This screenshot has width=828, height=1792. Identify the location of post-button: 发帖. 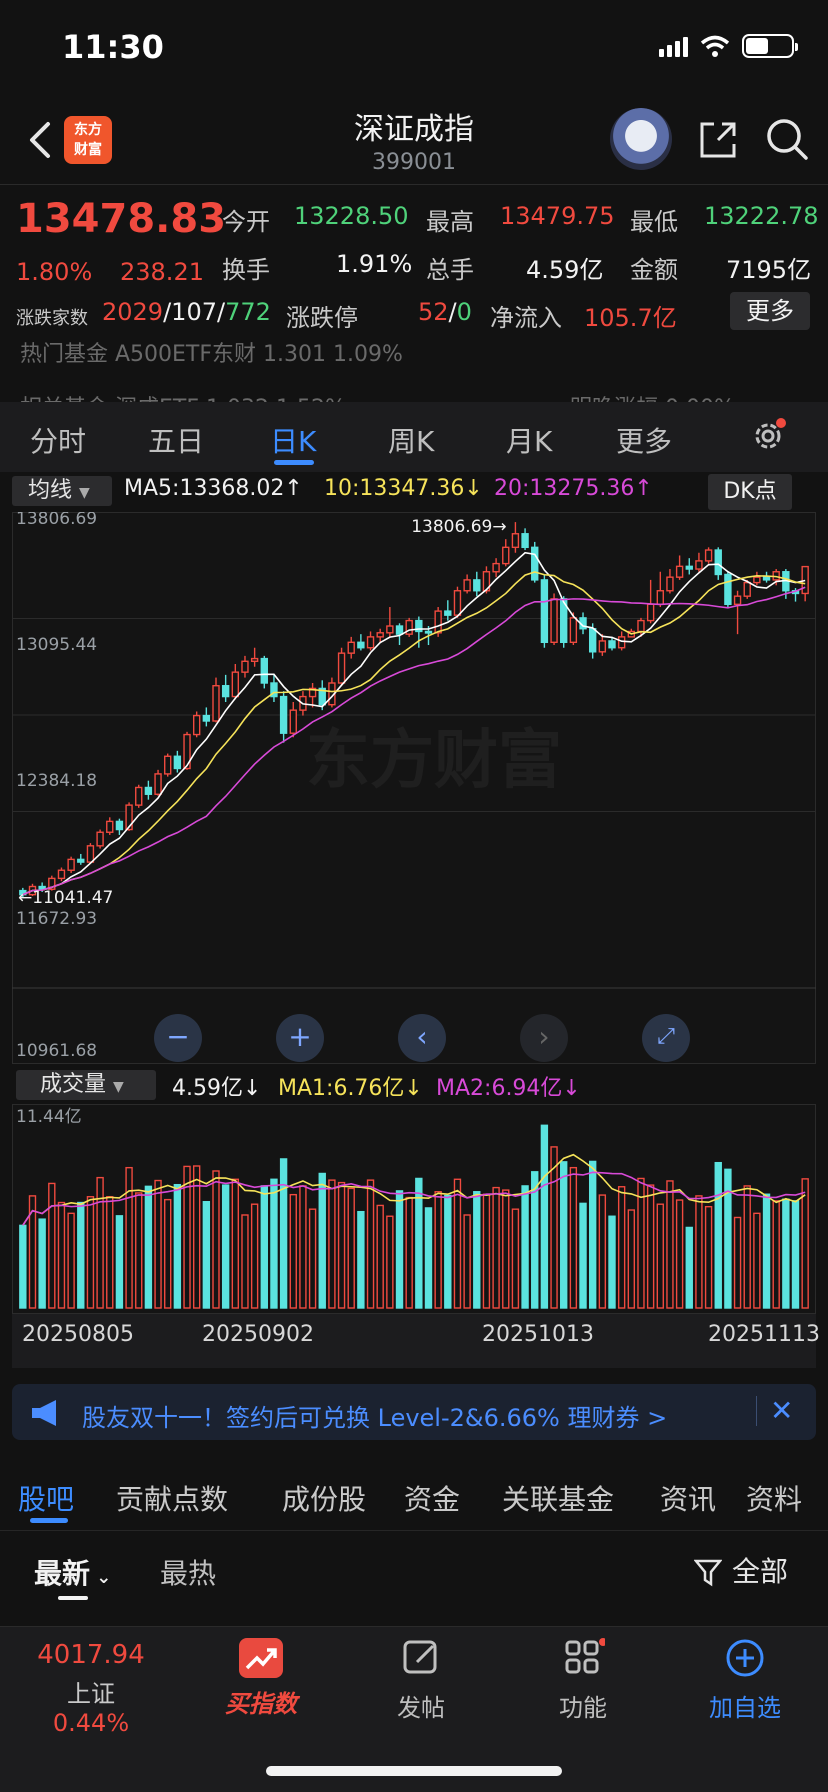
(421, 1680).